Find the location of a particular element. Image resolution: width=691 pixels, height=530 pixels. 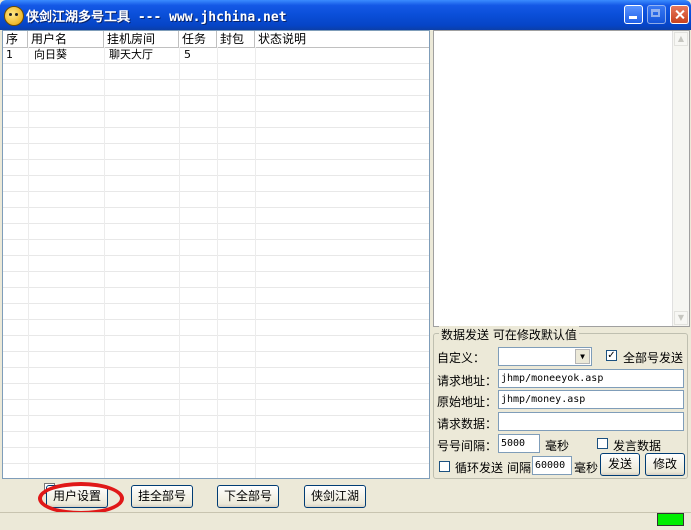

row-status is located at coordinates (258, 55).